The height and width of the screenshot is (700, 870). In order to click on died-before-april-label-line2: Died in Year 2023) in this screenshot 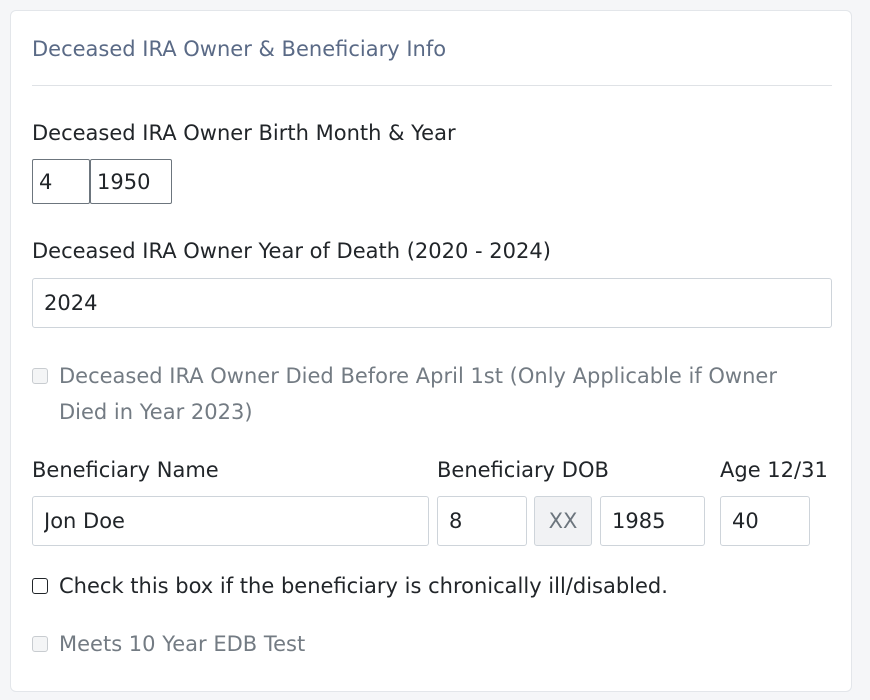, I will do `click(156, 412)`.